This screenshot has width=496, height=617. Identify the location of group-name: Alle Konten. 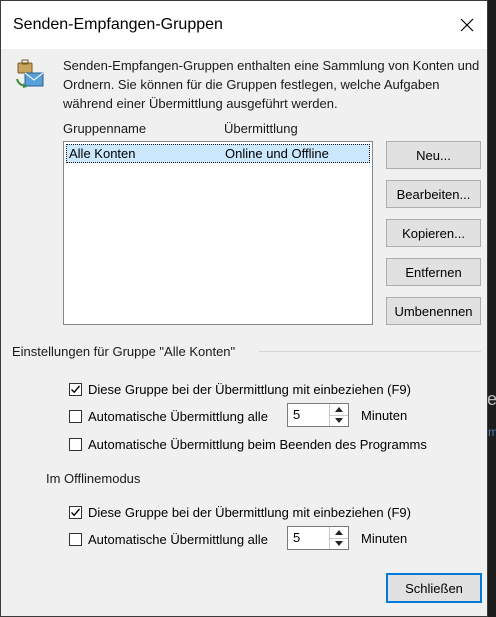
(102, 153).